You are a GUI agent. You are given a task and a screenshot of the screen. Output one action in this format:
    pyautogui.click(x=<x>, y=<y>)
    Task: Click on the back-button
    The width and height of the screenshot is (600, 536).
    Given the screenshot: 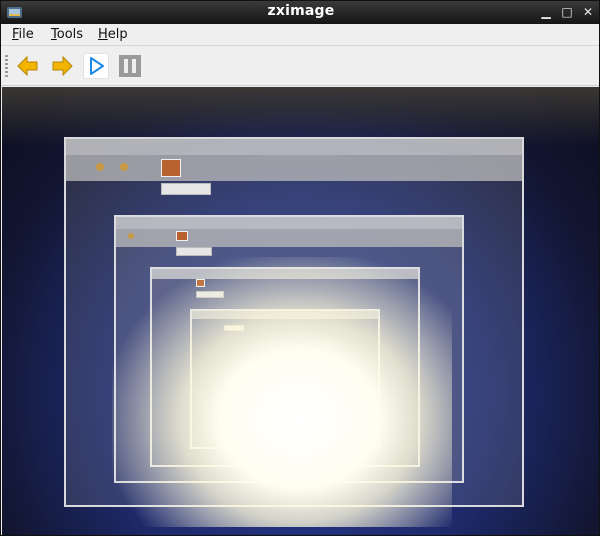 What is the action you would take?
    pyautogui.click(x=28, y=66)
    